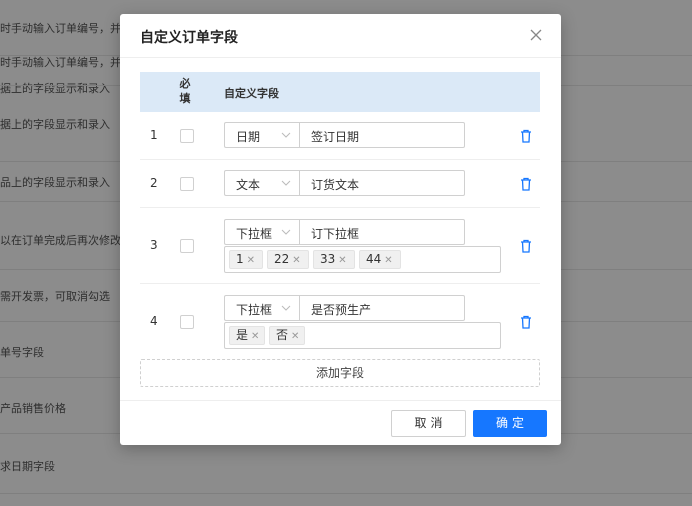 The width and height of the screenshot is (692, 506). I want to click on option-tag: 1 ✕, so click(246, 259).